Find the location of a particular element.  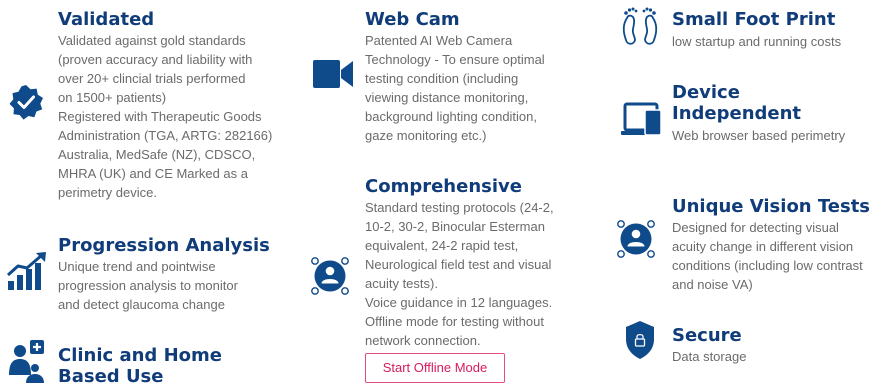

description-line: Neurological field test and visual is located at coordinates (458, 264).